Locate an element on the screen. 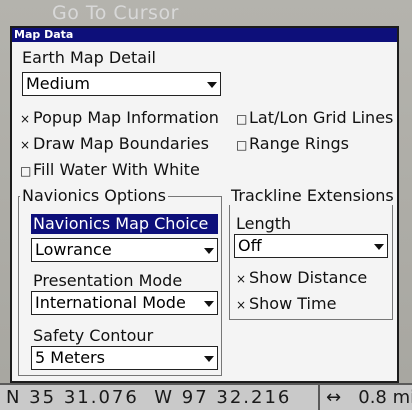 The height and width of the screenshot is (410, 412). lat-lon-grid-lines-label: Lat/Lon Grid Lines is located at coordinates (321, 117).